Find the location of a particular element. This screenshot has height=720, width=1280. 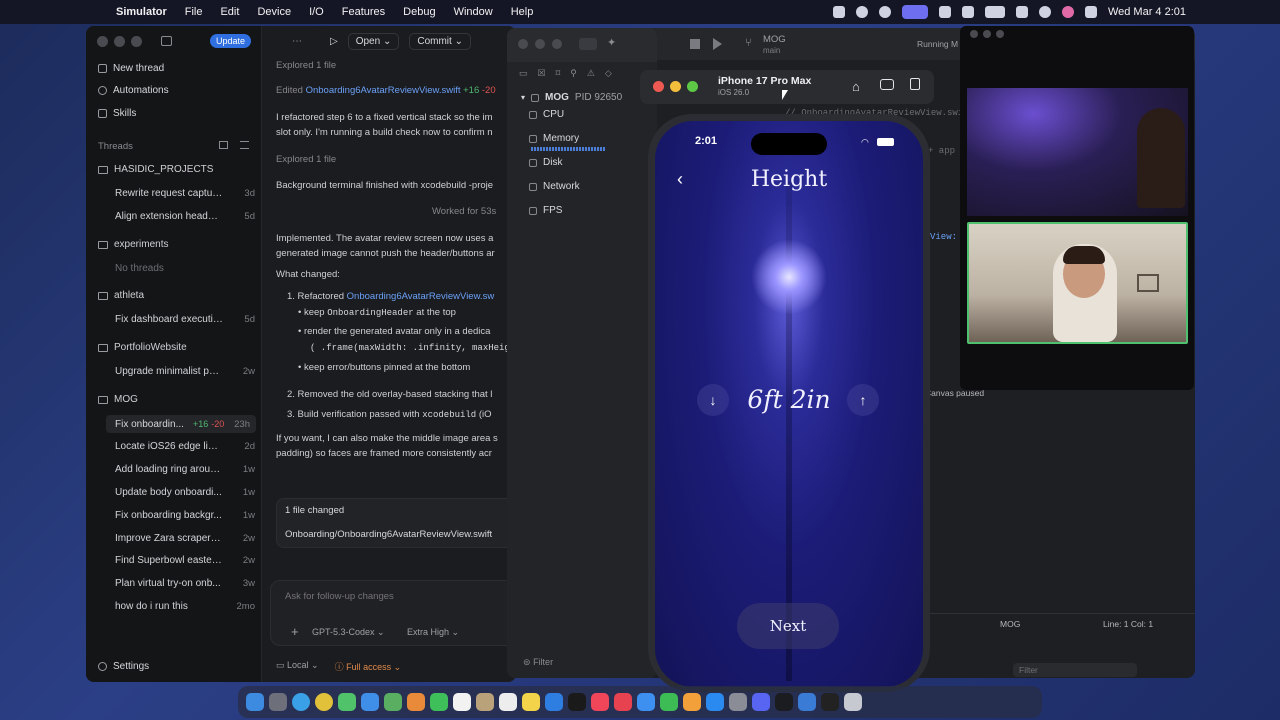

finder-icon is located at coordinates (255, 702).